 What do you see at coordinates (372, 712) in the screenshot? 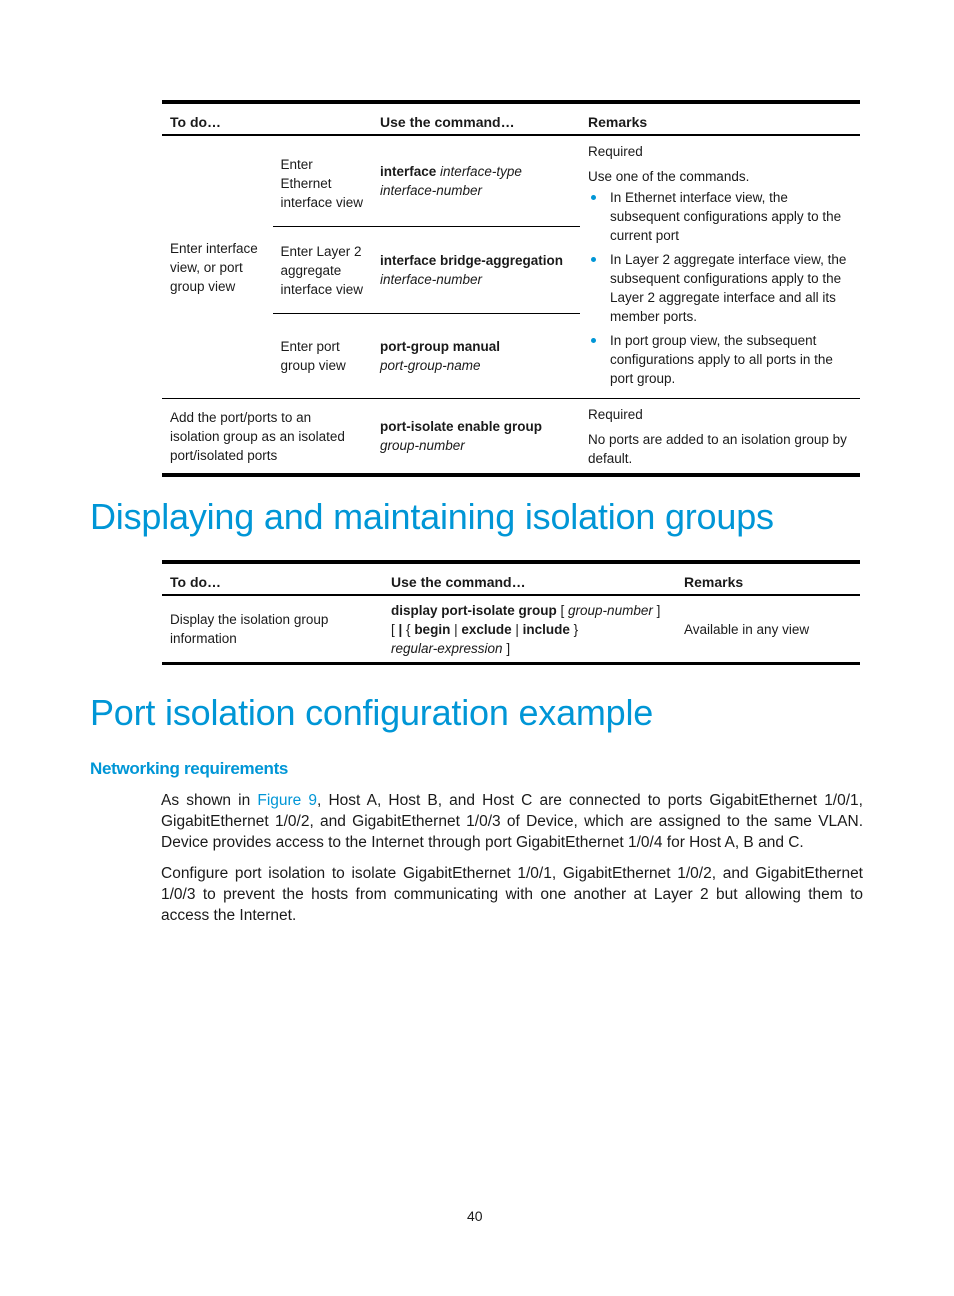
I see `section-heading-example: Port isolation configuration example` at bounding box center [372, 712].